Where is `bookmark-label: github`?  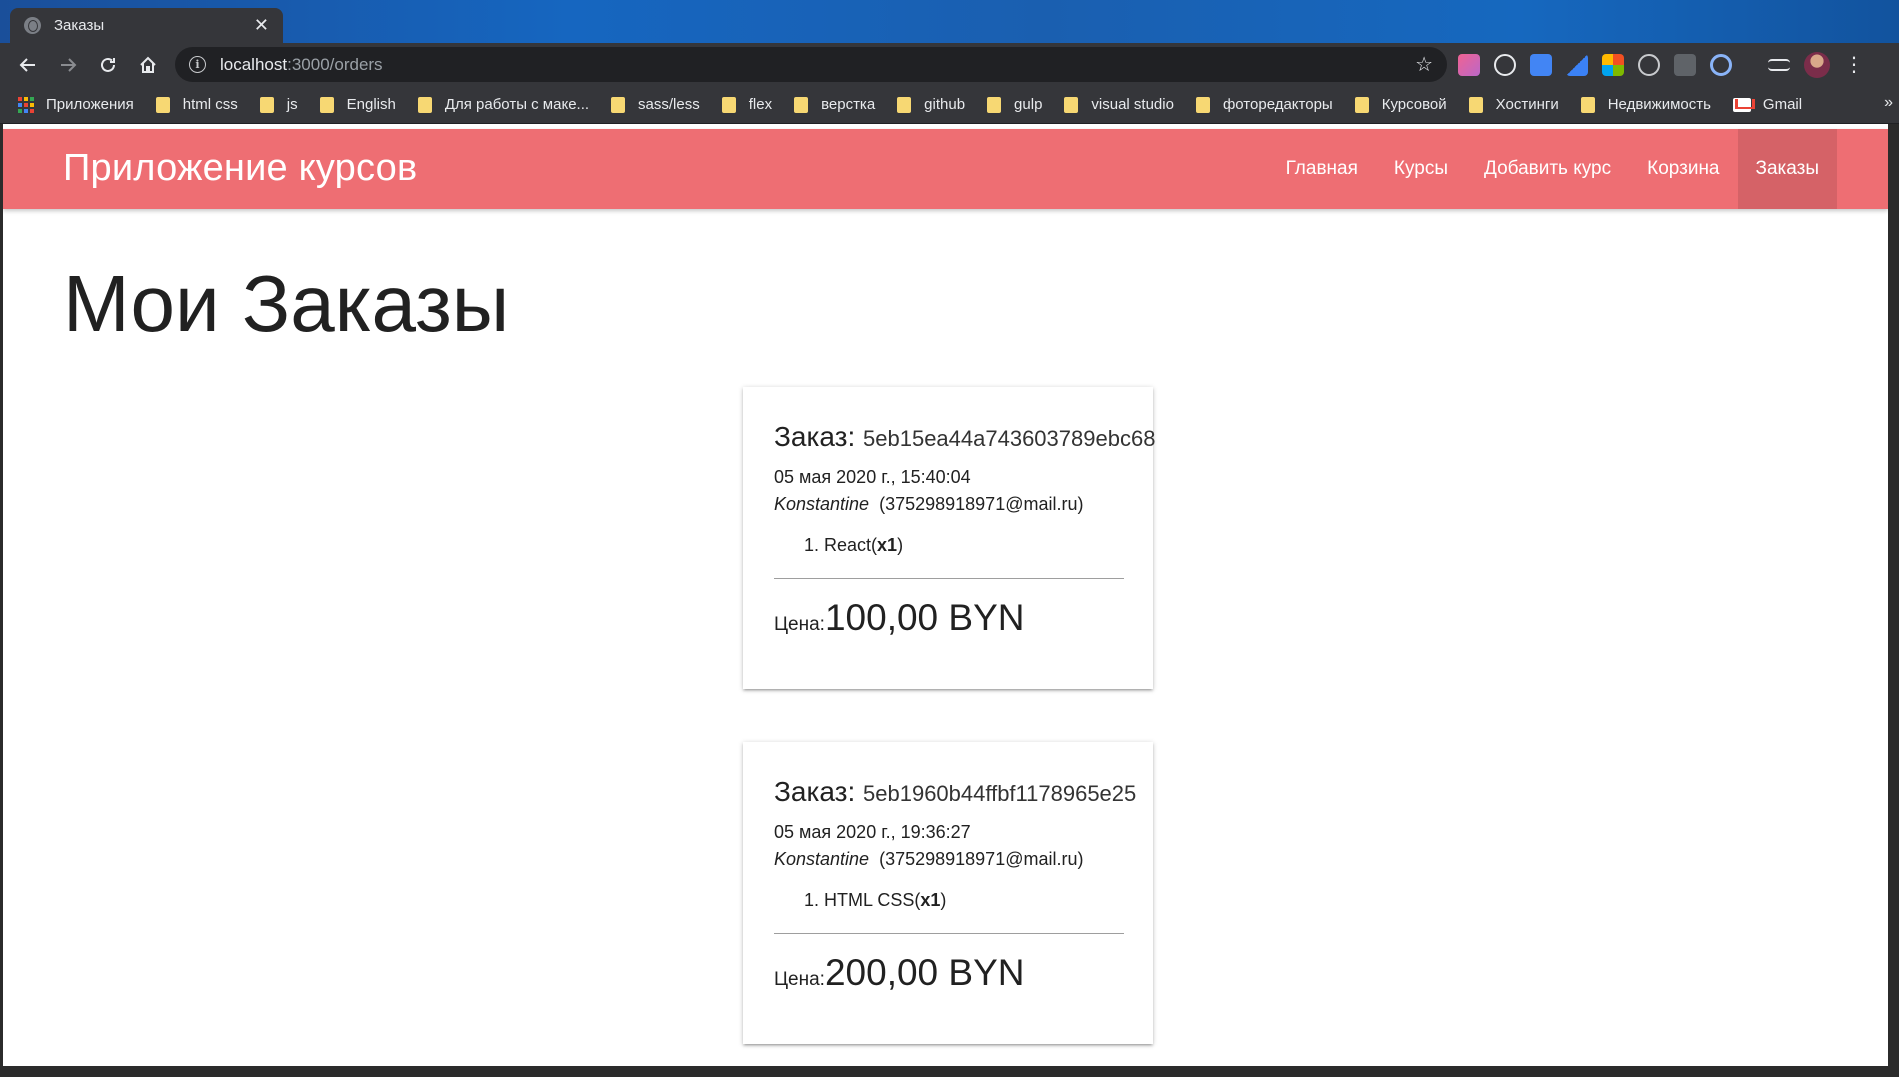 bookmark-label: github is located at coordinates (945, 104).